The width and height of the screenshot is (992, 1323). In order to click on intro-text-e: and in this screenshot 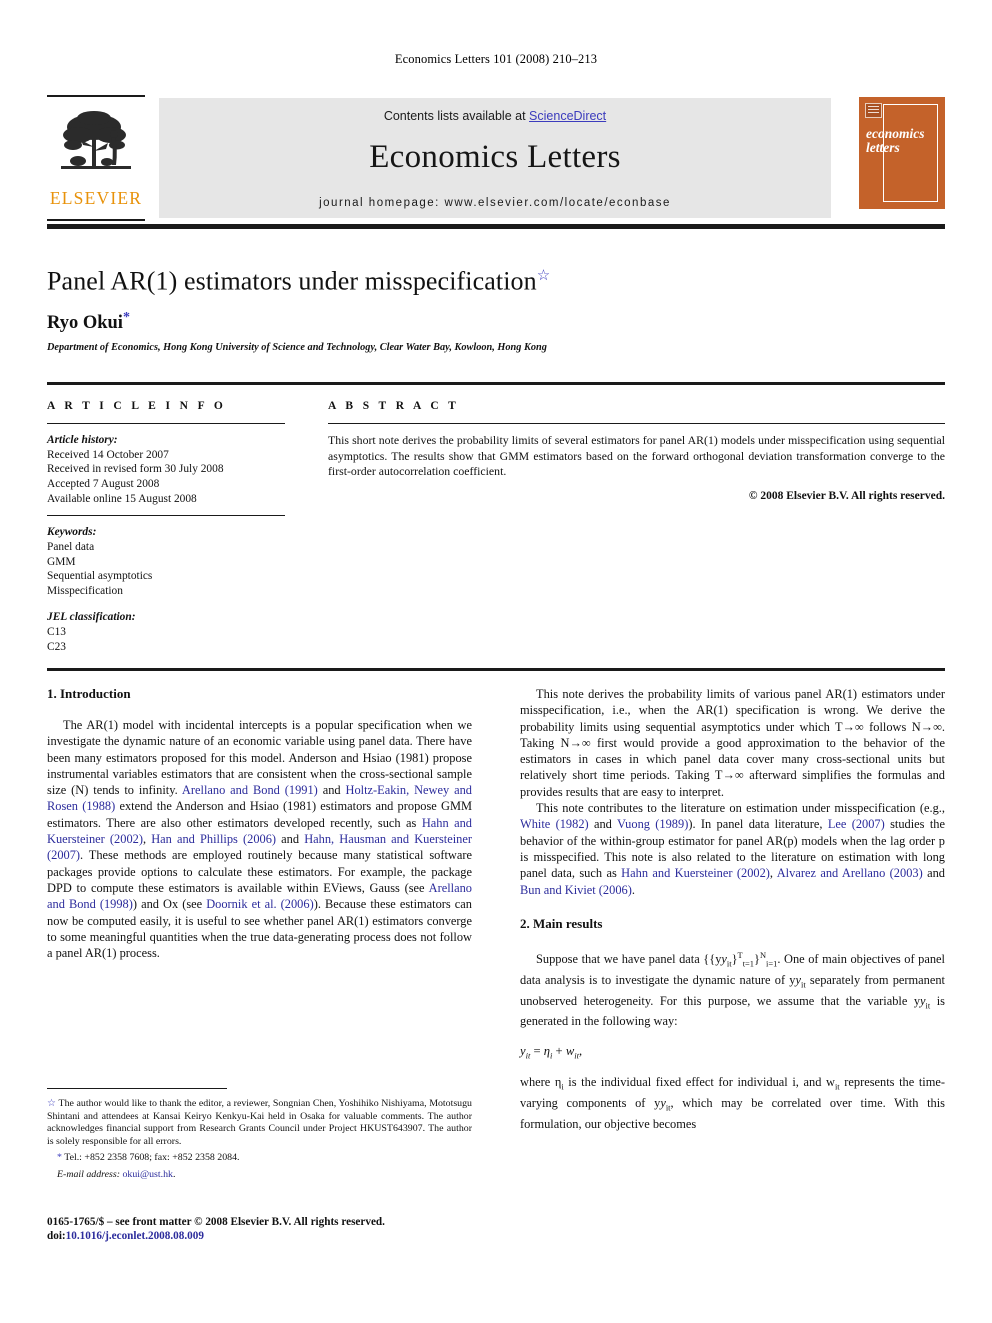, I will do `click(290, 839)`.